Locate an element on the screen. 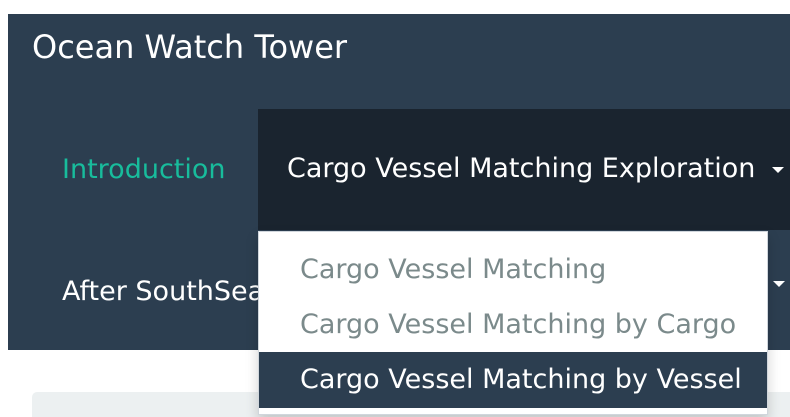 Image resolution: width=790 pixels, height=417 pixels. menu-item-cargo-vessel-matching: Cargo Vessel Matching is located at coordinates (513, 270).